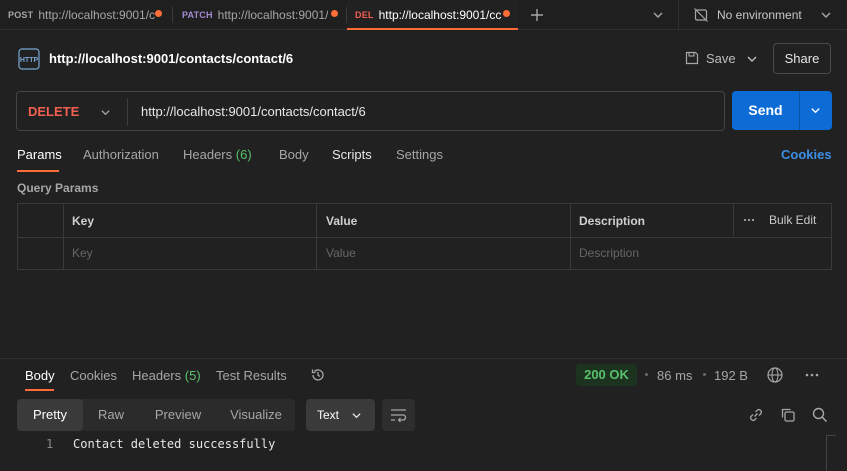 The image size is (847, 471). Describe the element at coordinates (752, 59) in the screenshot. I see `save-options-chevron-icon` at that location.